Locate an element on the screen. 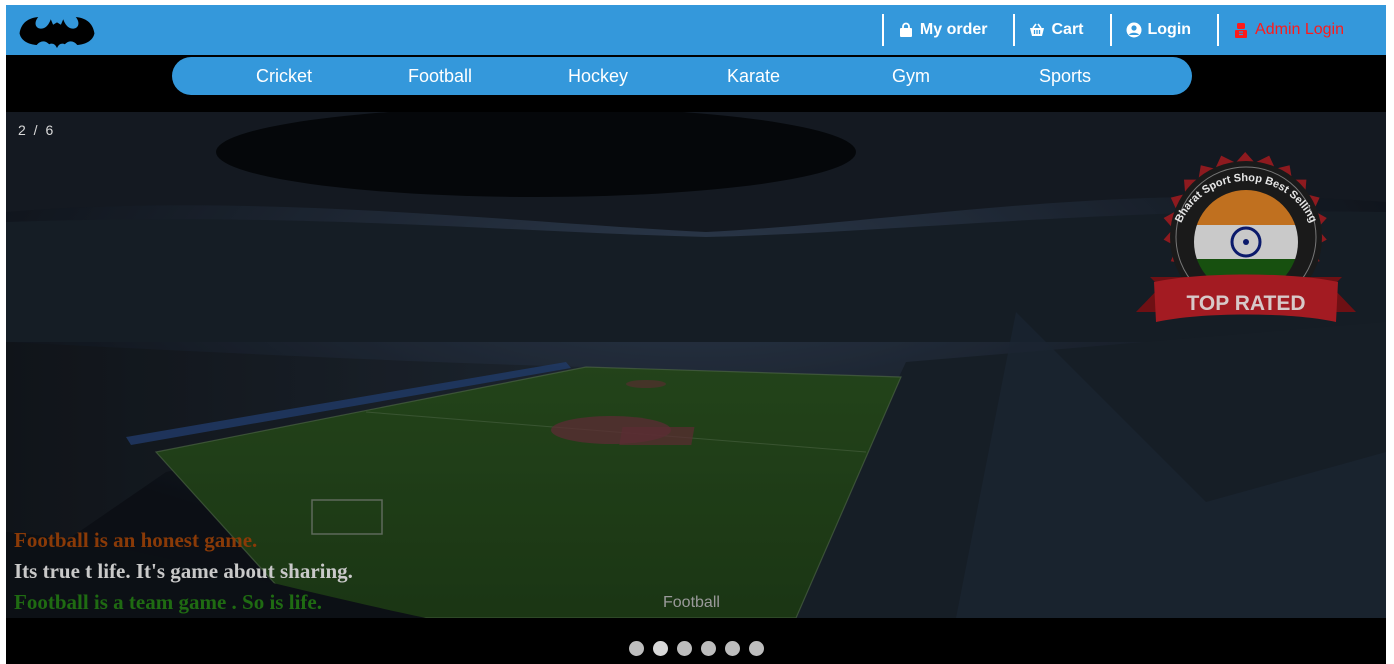 This screenshot has width=1394, height=664. top-nav: My order Cart Login Admin Login is located at coordinates (1133, 30).